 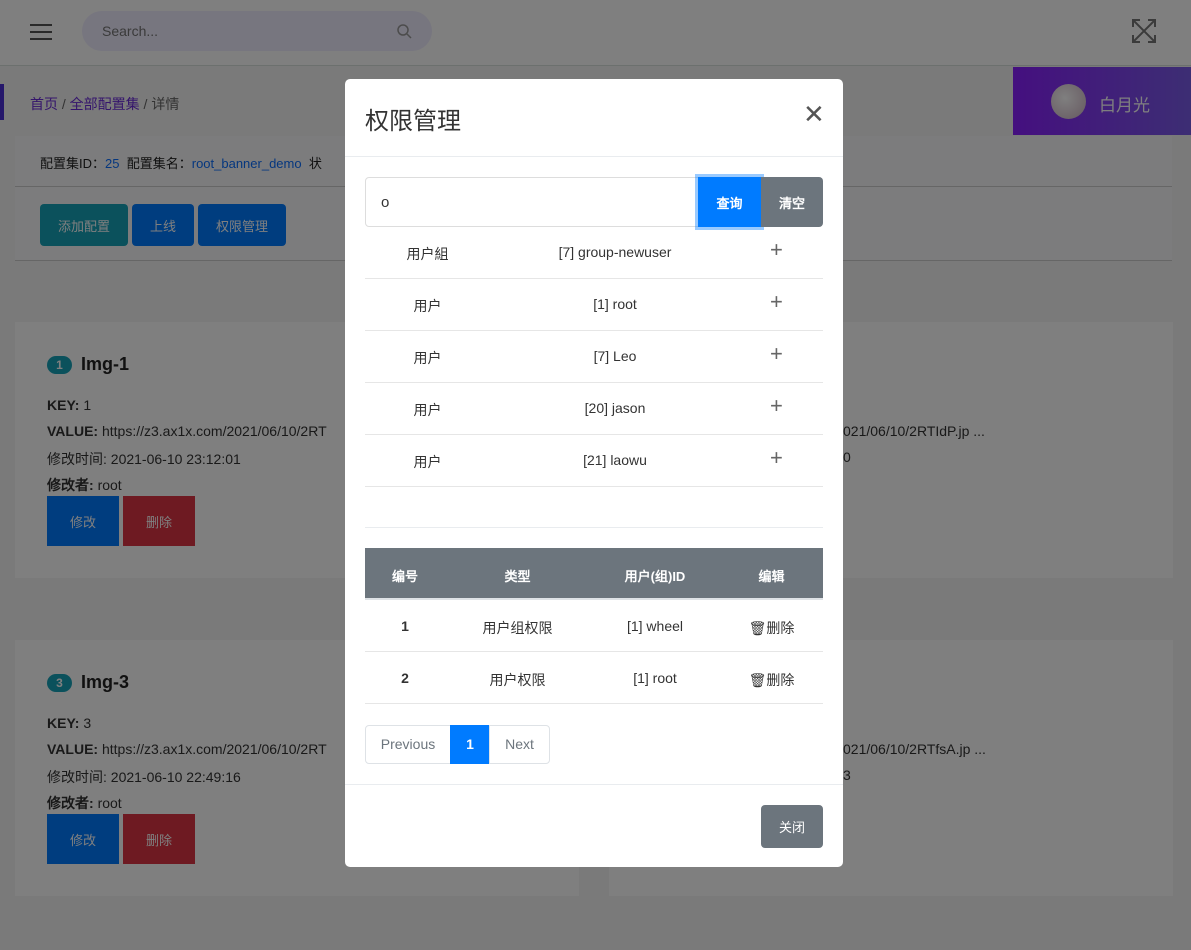 What do you see at coordinates (655, 626) in the screenshot?
I see `row-id: [1] wheel` at bounding box center [655, 626].